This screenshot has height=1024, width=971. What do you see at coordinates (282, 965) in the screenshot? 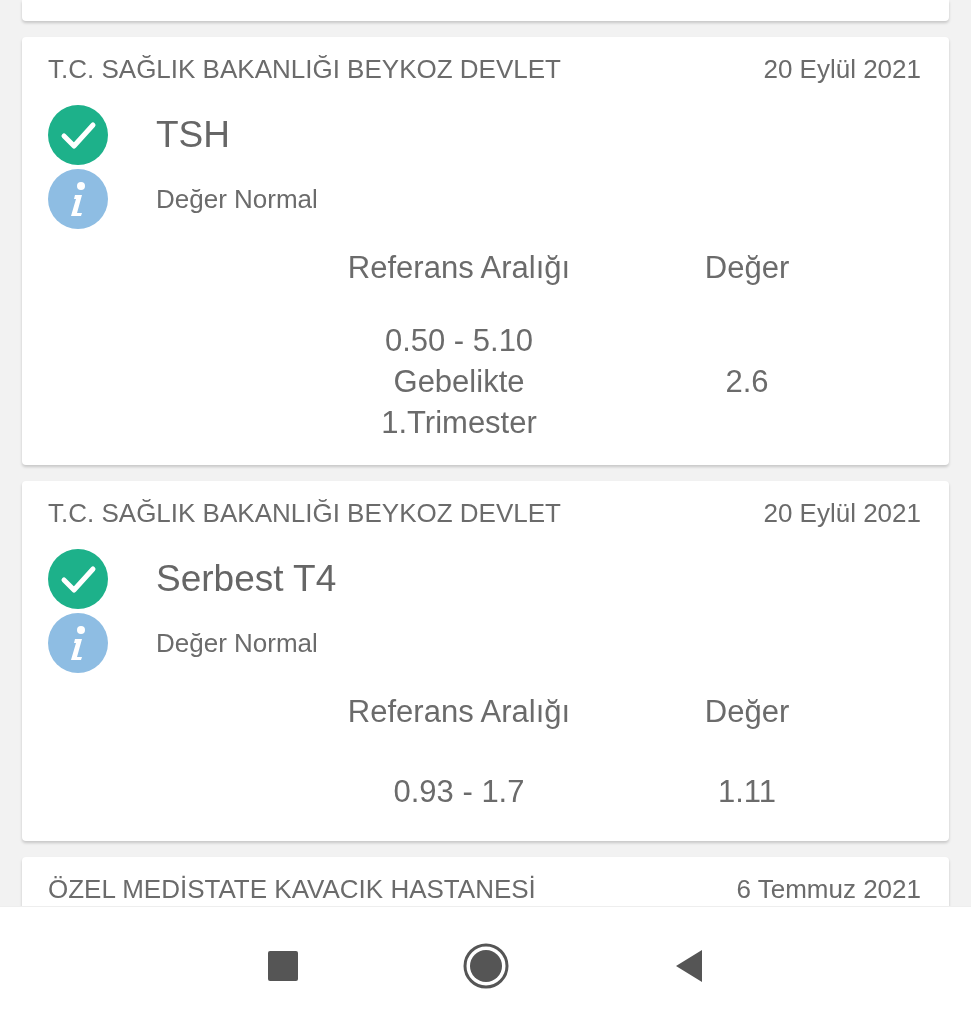
I see `square-icon` at bounding box center [282, 965].